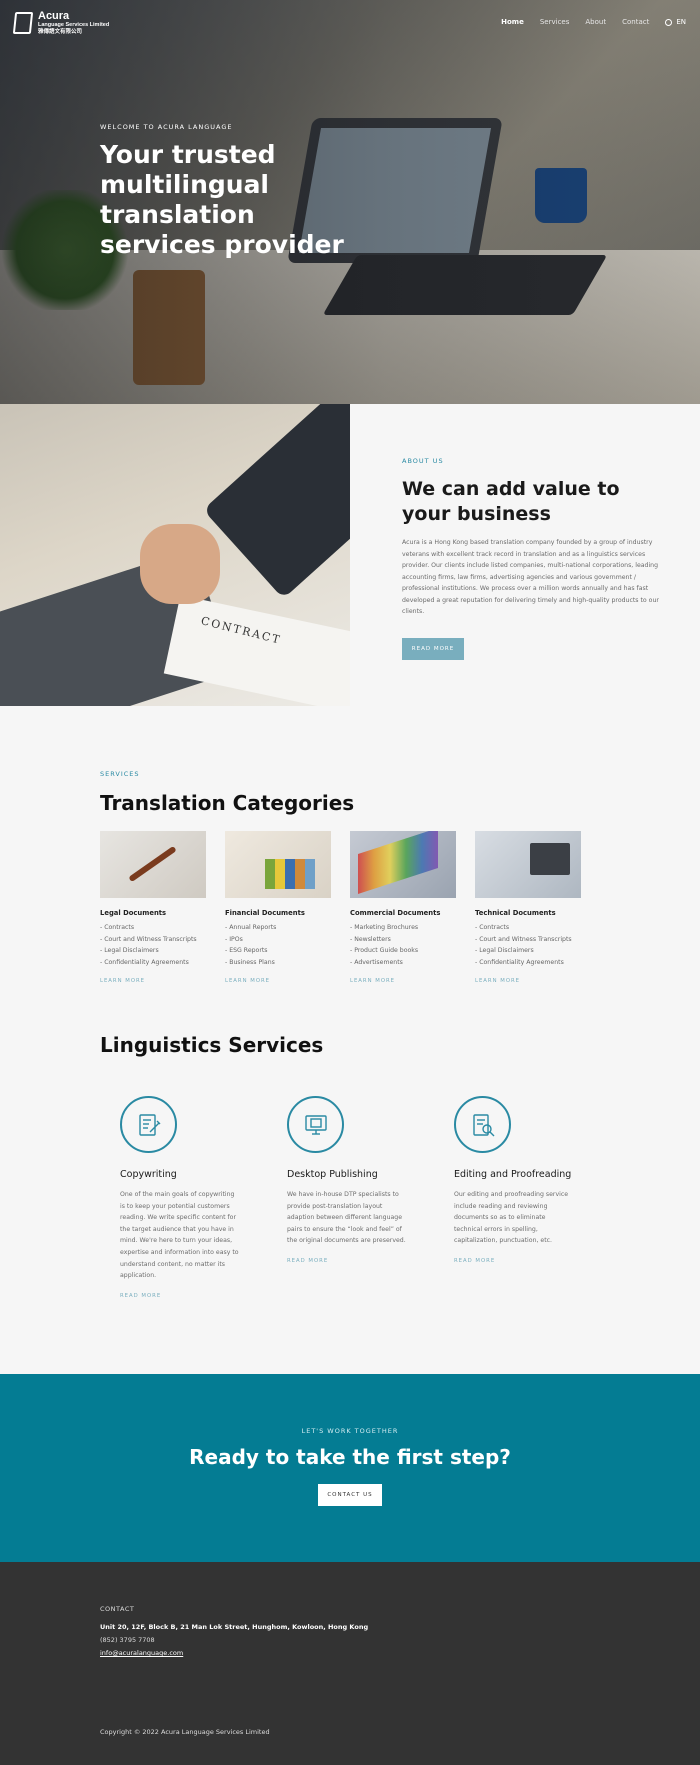  Describe the element at coordinates (433, 648) in the screenshot. I see `read-more-button: READ MORE` at that location.